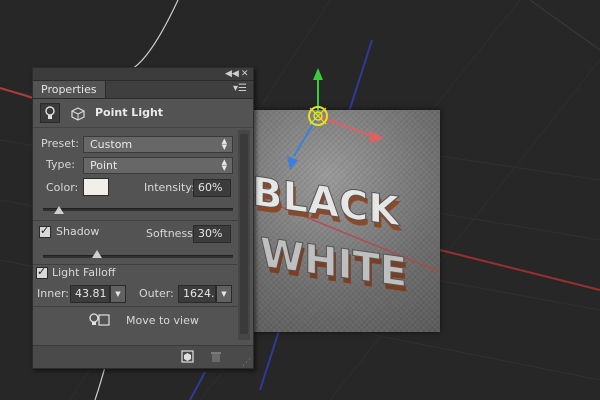 This screenshot has height=400, width=600. Describe the element at coordinates (162, 321) in the screenshot. I see `move-to-view-button: Move to view` at that location.